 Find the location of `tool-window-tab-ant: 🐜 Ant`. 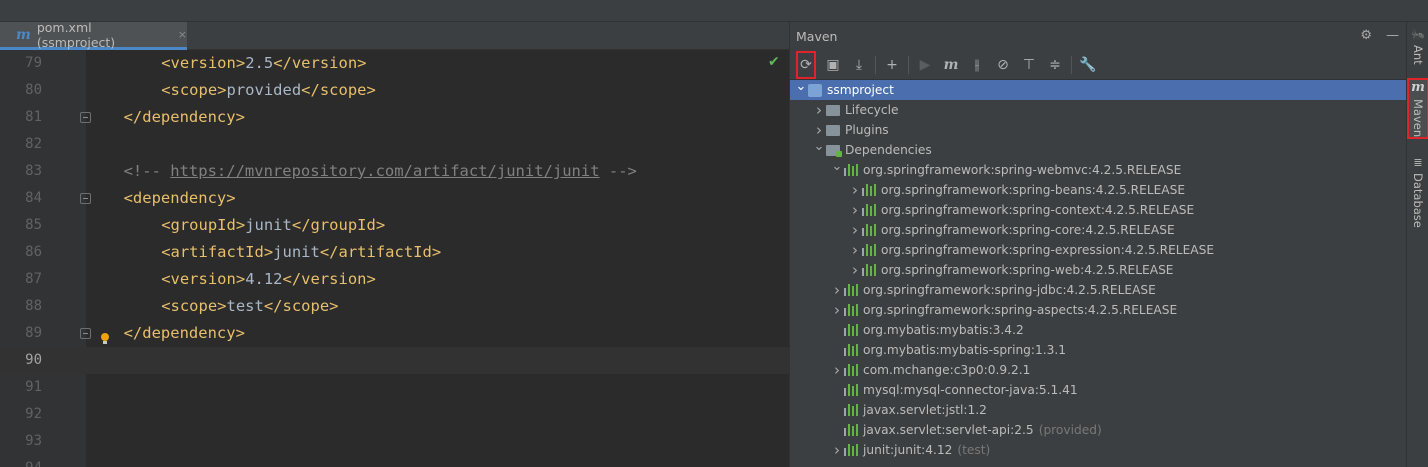

tool-window-tab-ant: 🐜 Ant is located at coordinates (1417, 46).